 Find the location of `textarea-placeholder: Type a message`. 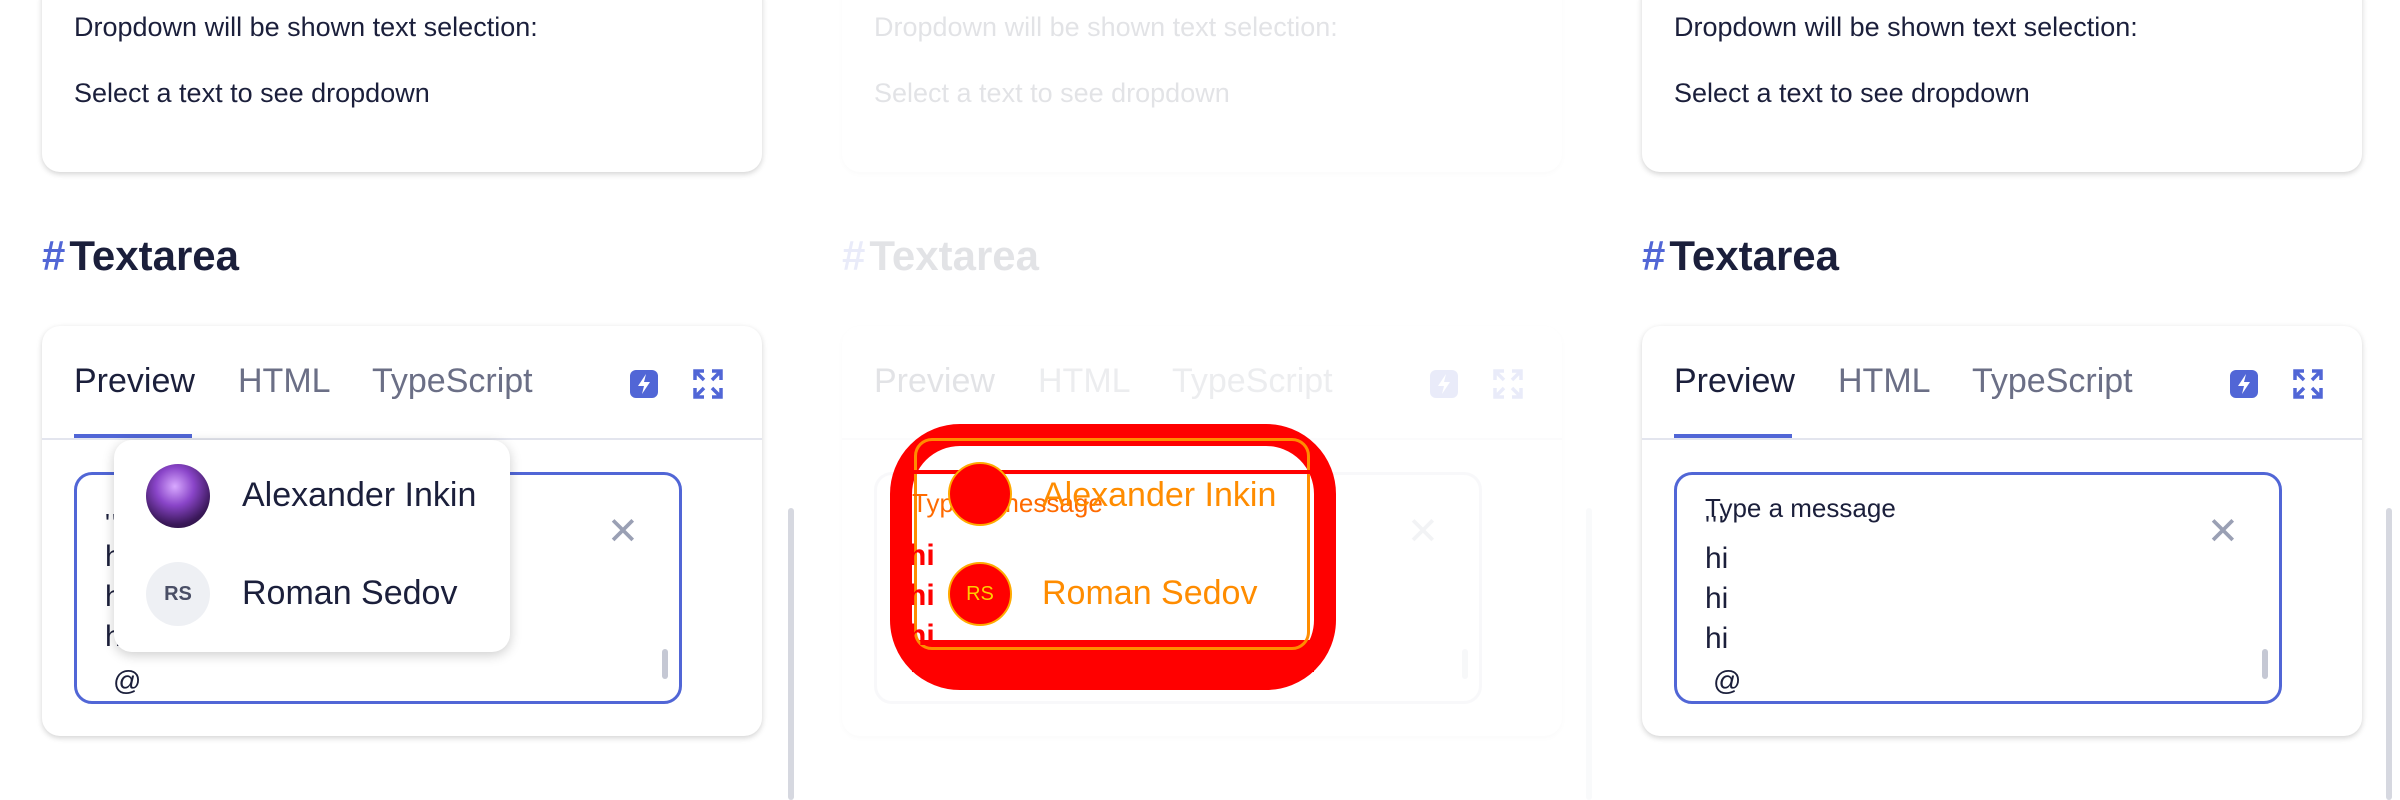

textarea-placeholder: Type a message is located at coordinates (1800, 508).